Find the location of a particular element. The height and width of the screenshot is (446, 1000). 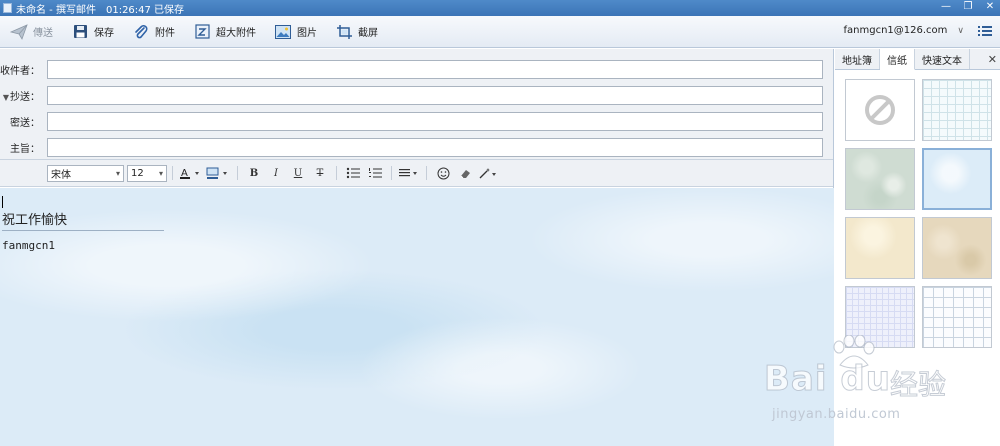

font-family-value: 宋体 is located at coordinates (61, 175).